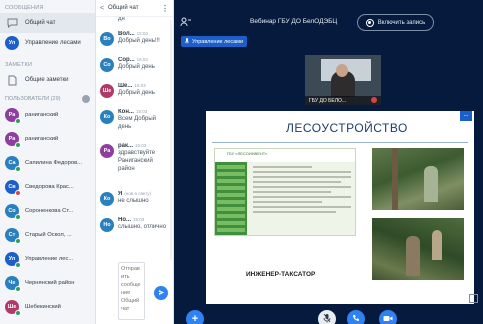 This screenshot has width=483, height=324. I want to click on microphone-button, so click(327, 317).